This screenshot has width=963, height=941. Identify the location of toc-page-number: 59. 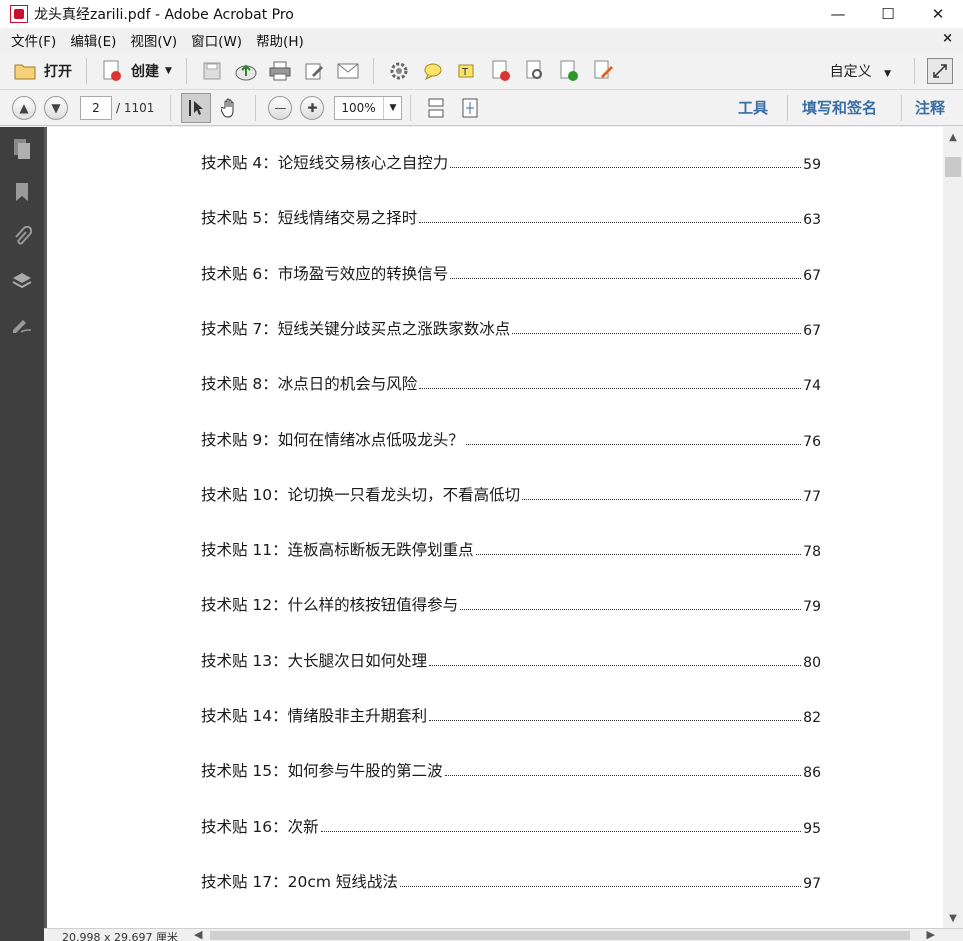
(812, 165).